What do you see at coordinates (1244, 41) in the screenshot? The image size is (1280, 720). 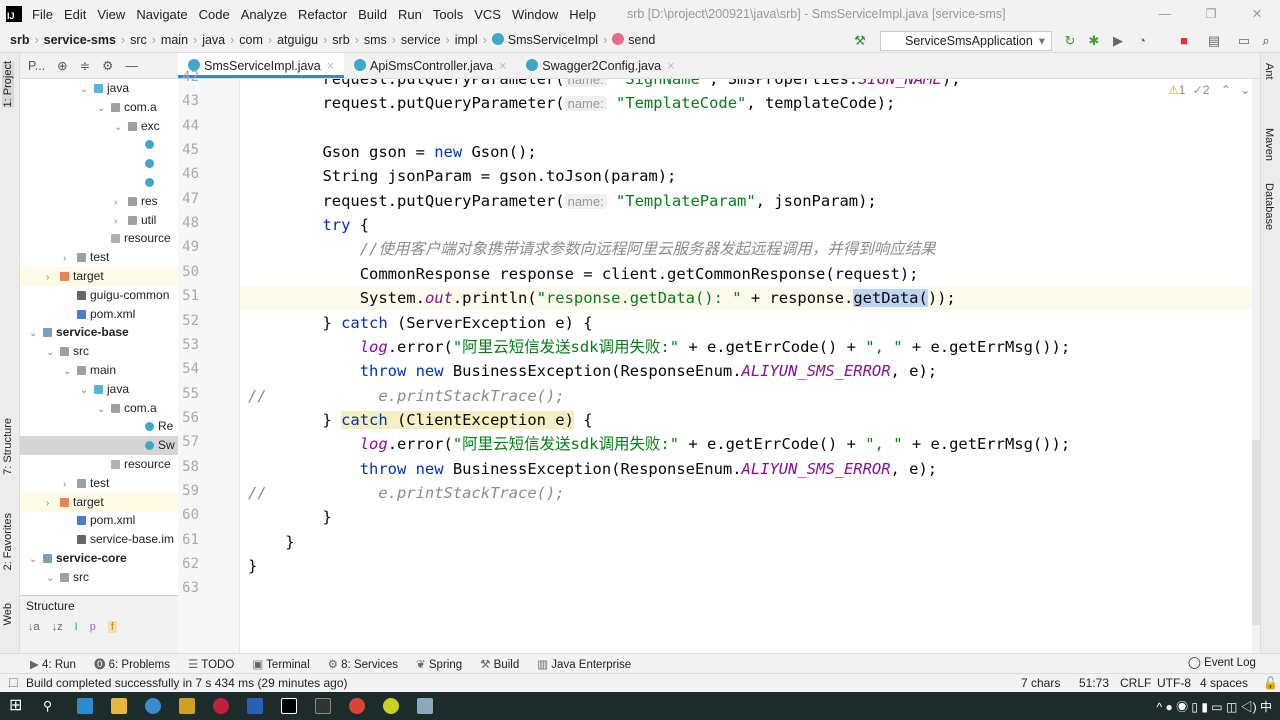 I see `presentation-icon: ▭` at bounding box center [1244, 41].